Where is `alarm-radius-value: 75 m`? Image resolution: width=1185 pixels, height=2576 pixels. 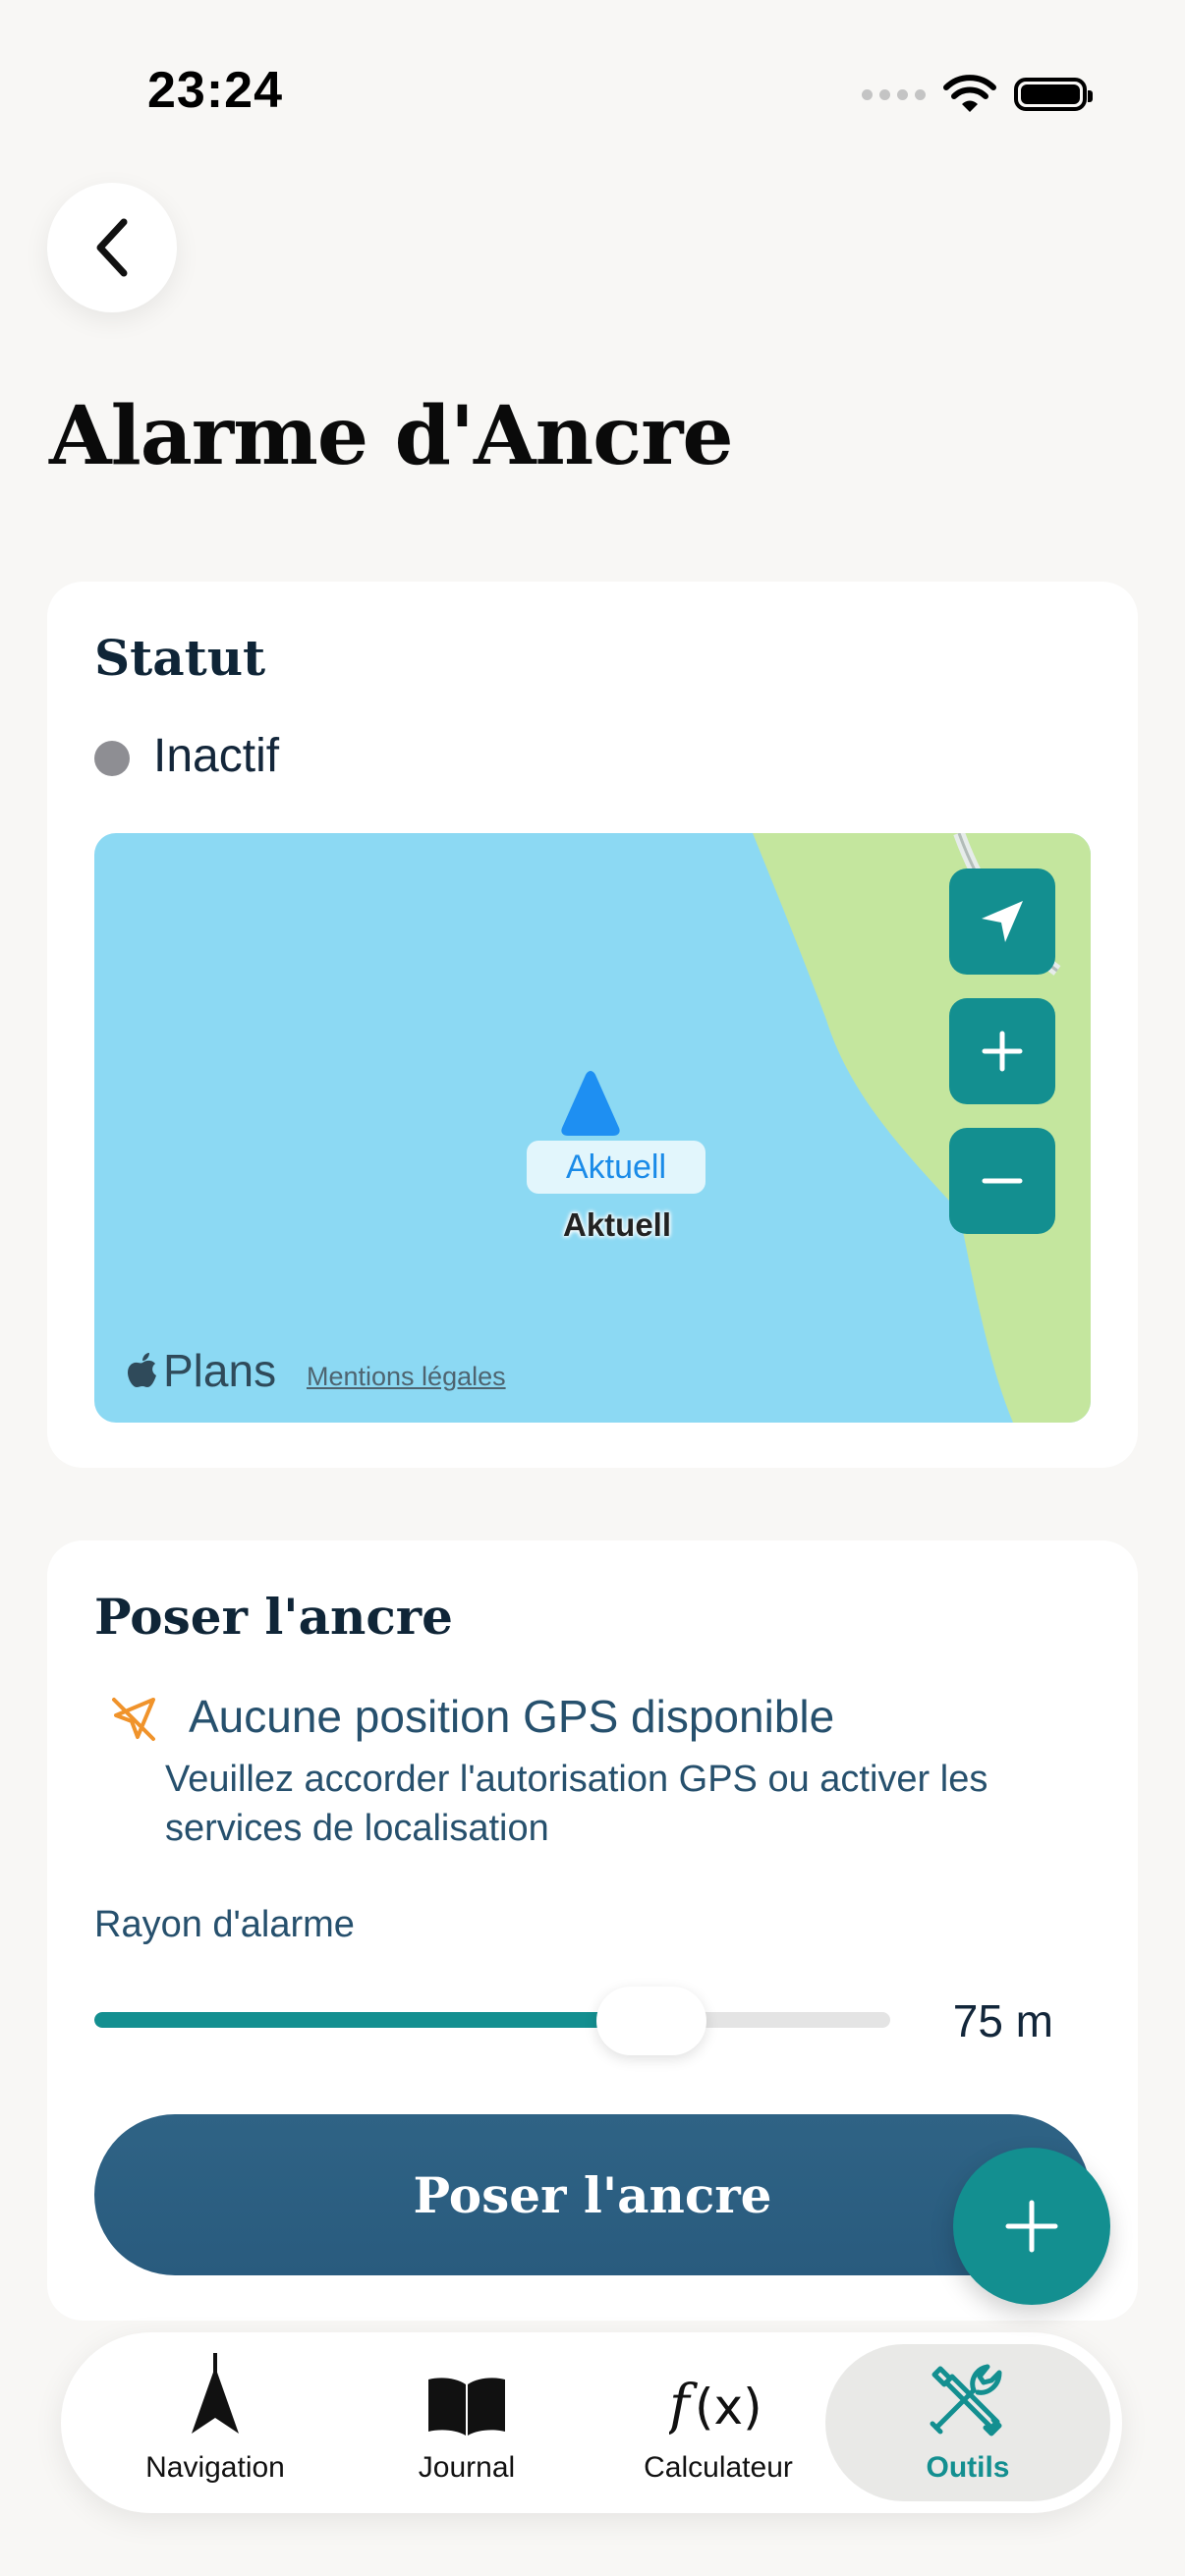
alarm-radius-value: 75 m is located at coordinates (1003, 2020).